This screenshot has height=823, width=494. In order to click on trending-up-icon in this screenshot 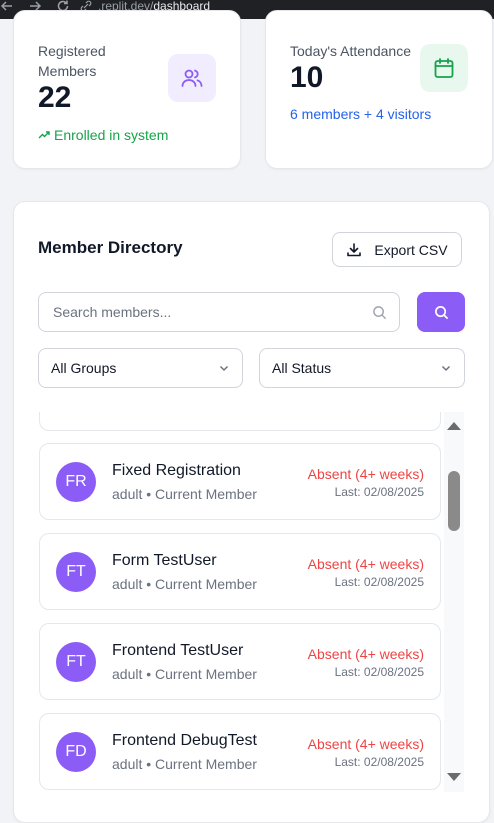, I will do `click(44, 135)`.